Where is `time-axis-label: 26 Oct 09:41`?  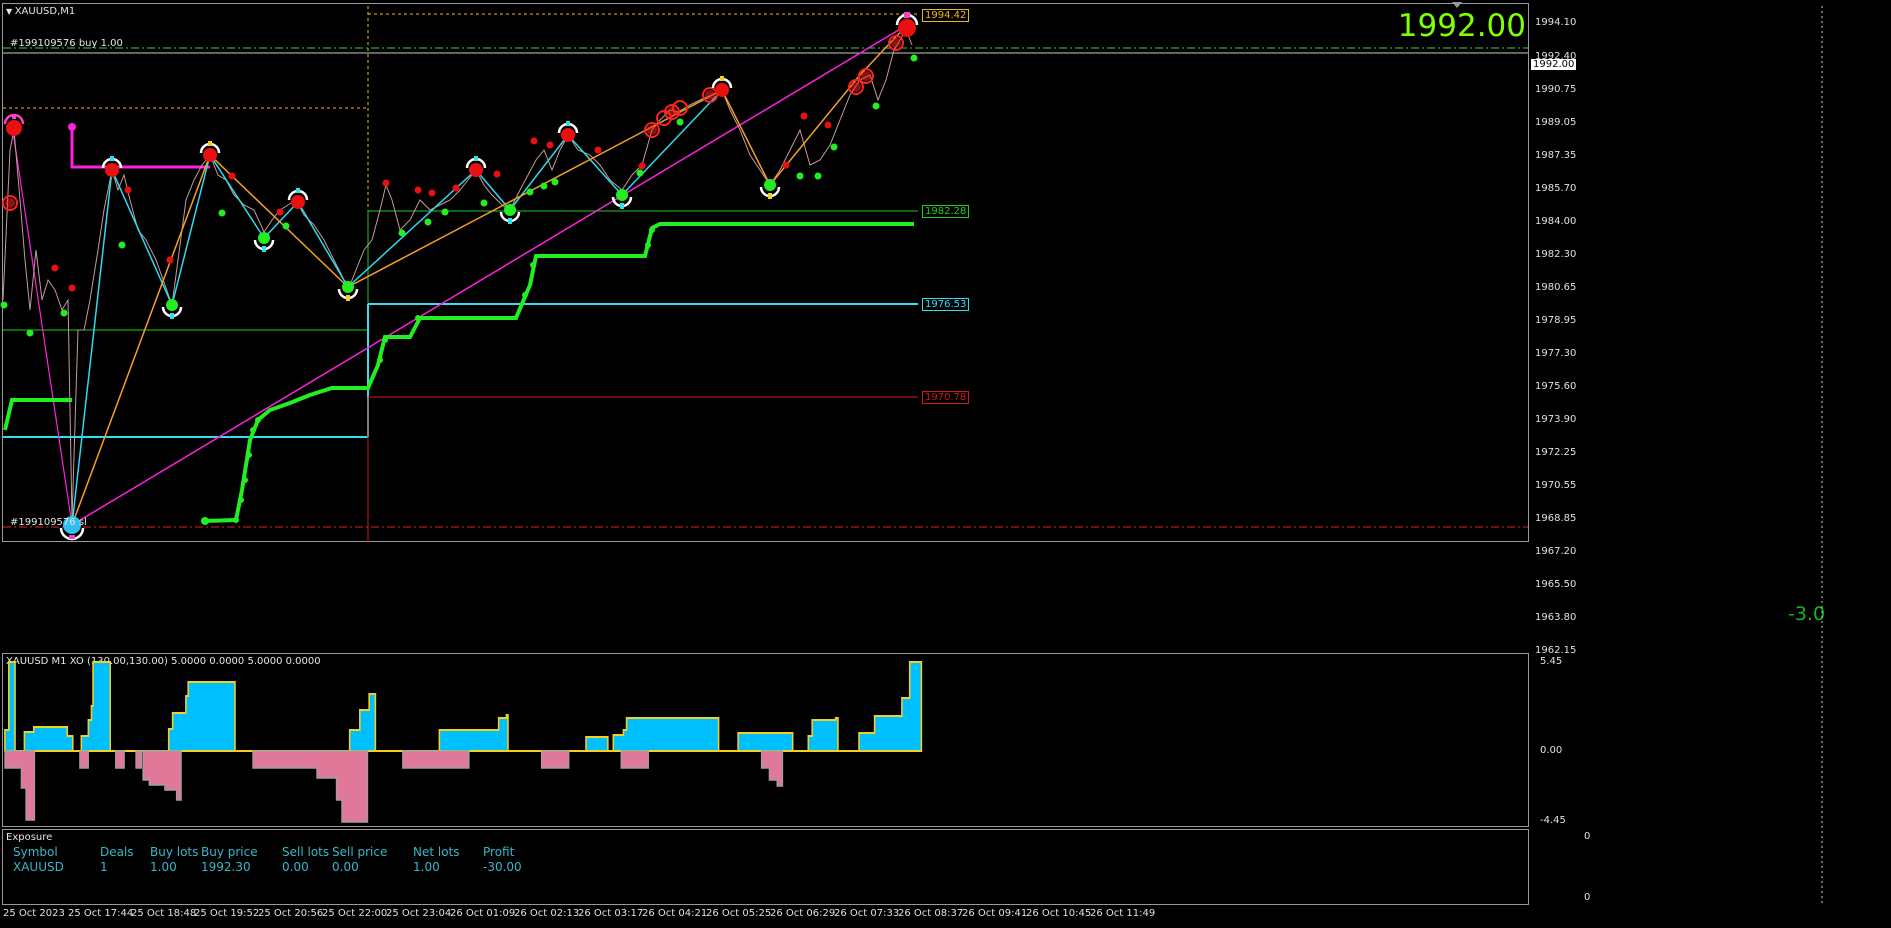
time-axis-label: 26 Oct 09:41 is located at coordinates (995, 913).